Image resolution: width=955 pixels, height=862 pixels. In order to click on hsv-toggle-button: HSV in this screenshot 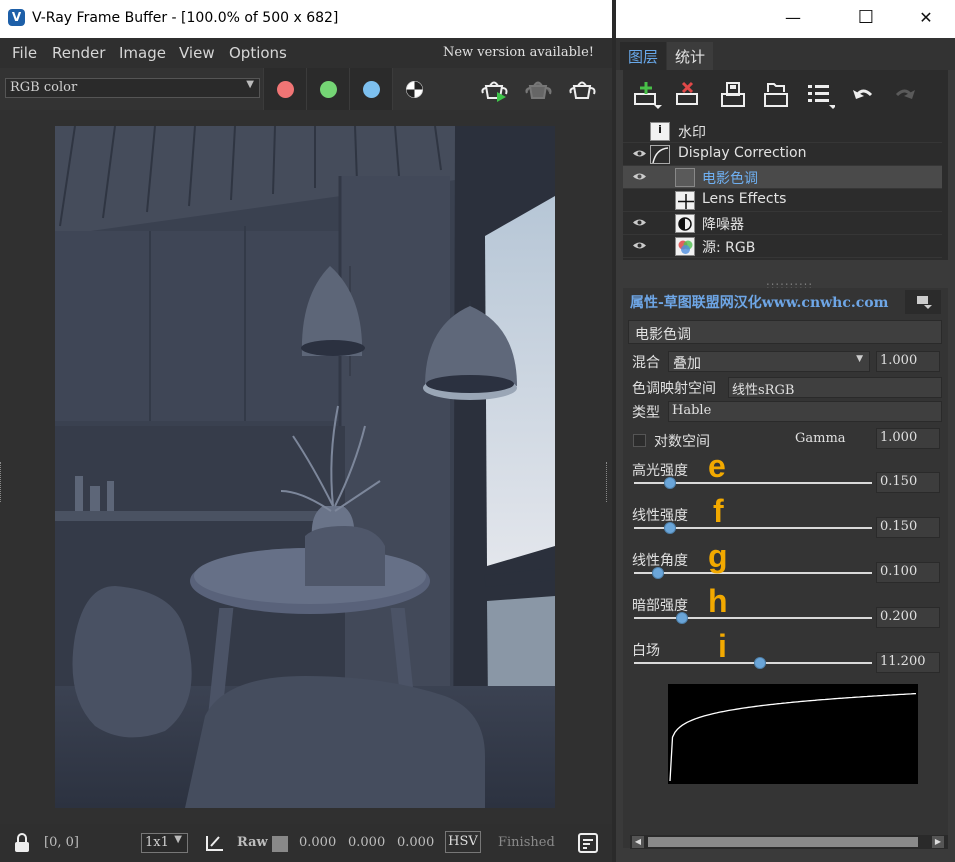, I will do `click(463, 842)`.